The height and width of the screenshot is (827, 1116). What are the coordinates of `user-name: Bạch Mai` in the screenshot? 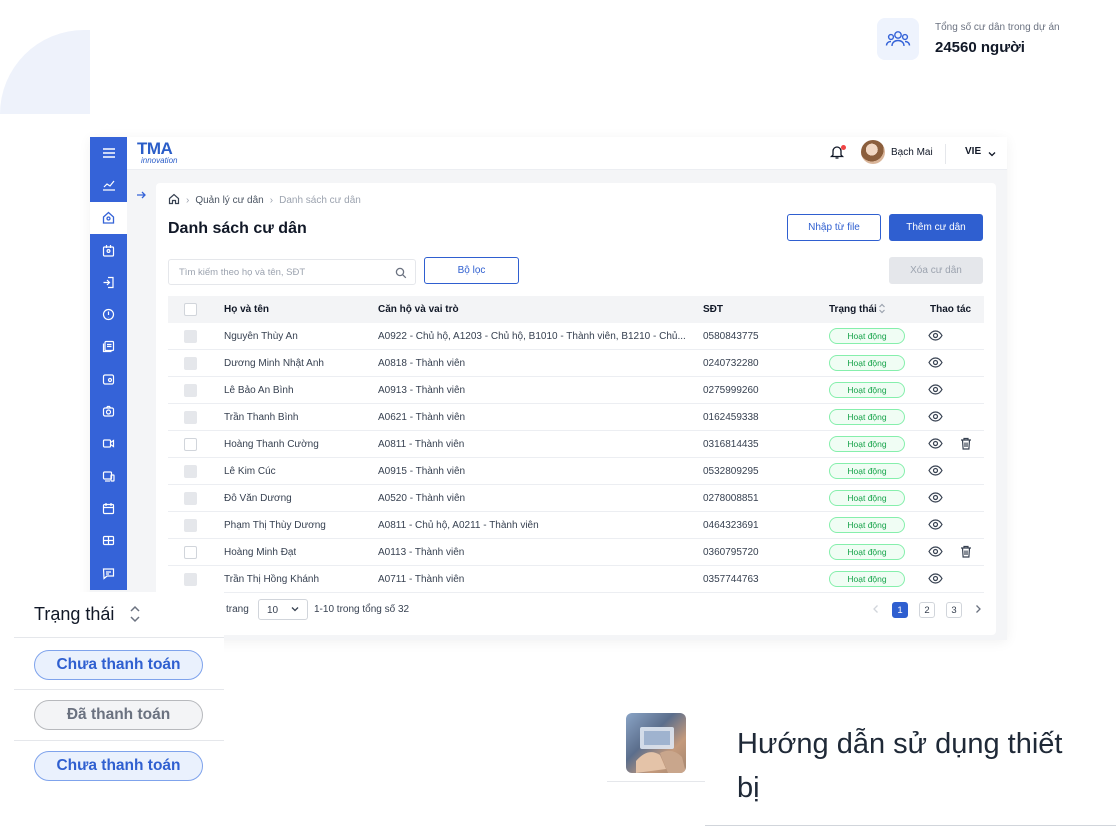 It's located at (912, 152).